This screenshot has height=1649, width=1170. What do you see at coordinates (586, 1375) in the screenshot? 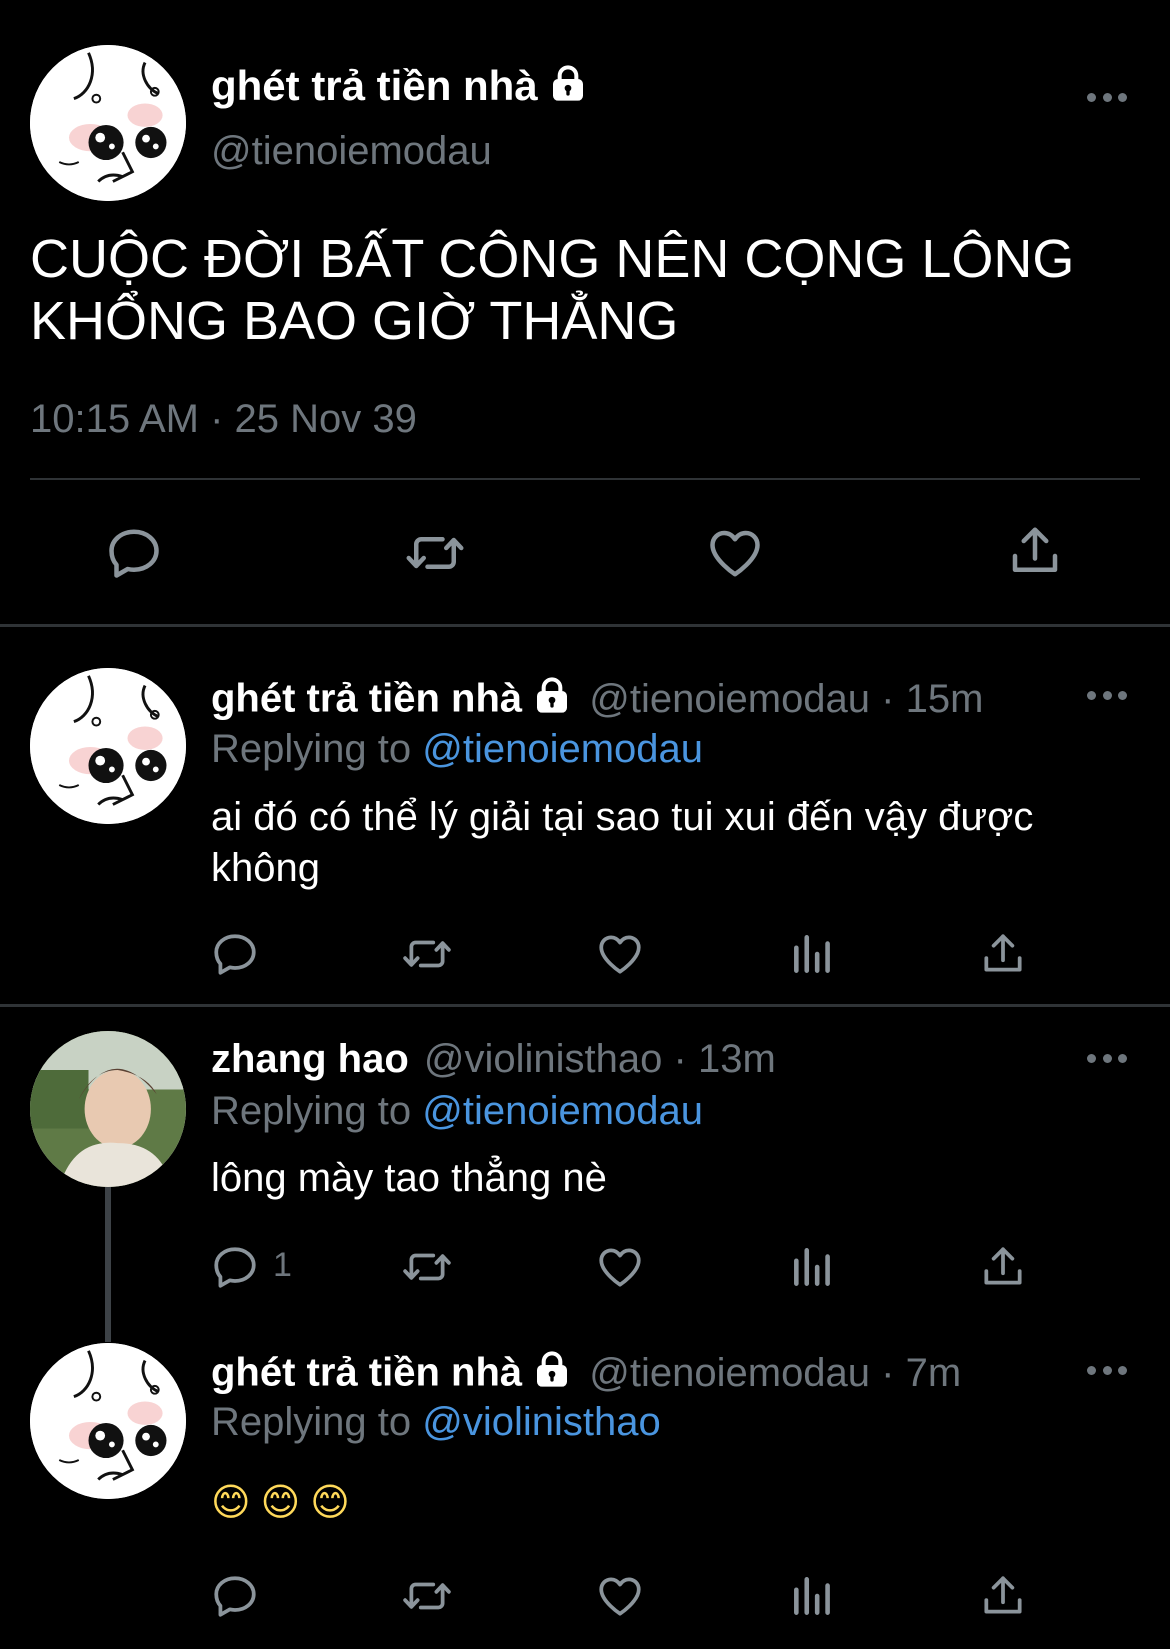
I see `reply-header: ghét trả tiền nhà @tienoiemodau · 7m` at bounding box center [586, 1375].